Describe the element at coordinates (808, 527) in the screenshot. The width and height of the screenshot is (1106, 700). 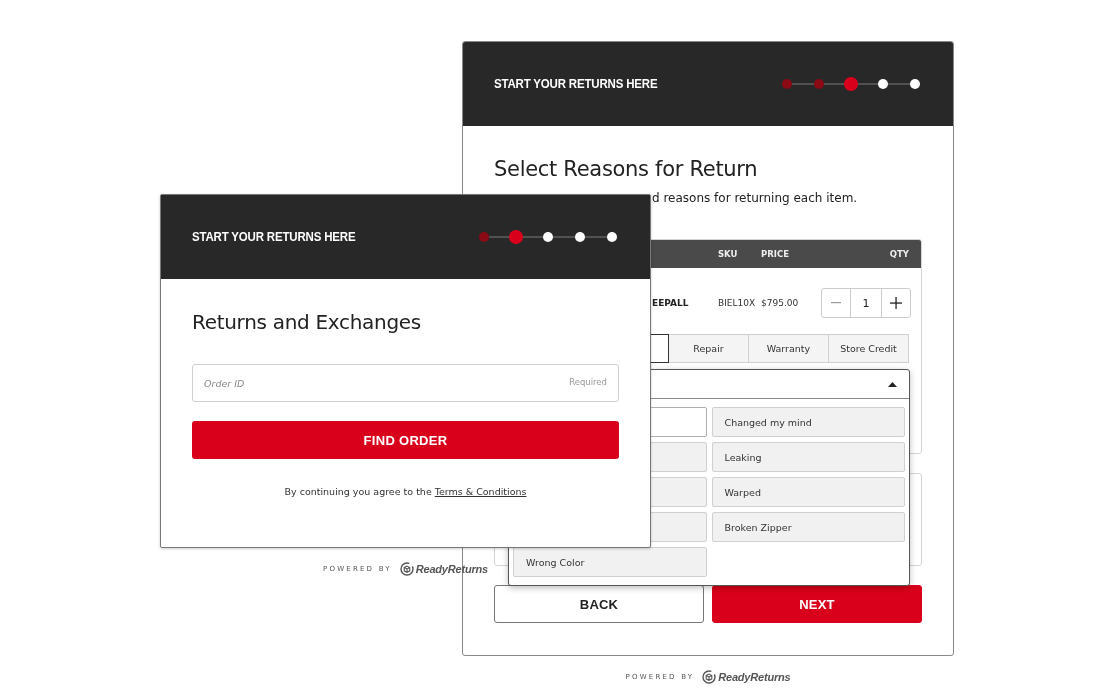
I see `reason-option: Broken Zipper` at that location.